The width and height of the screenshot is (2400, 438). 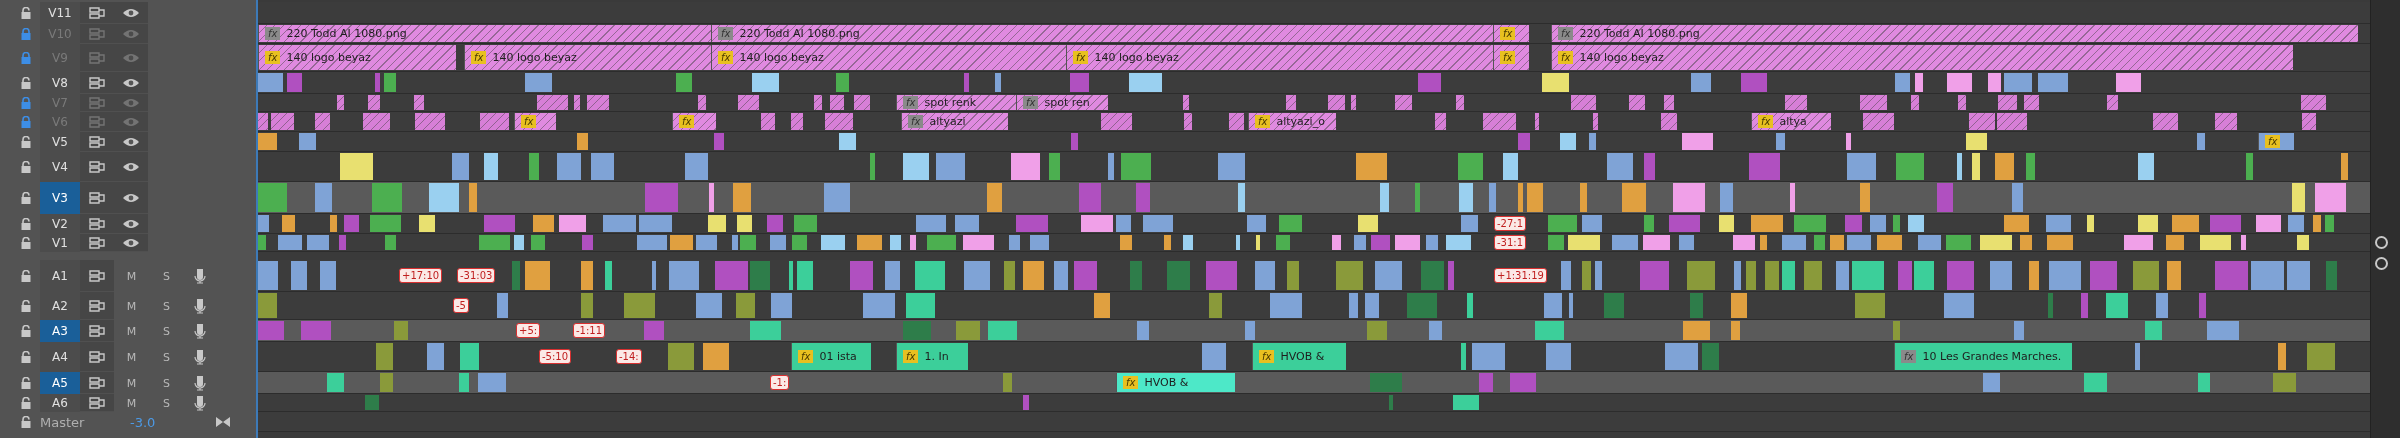 What do you see at coordinates (1510, 223) in the screenshot?
I see `sync-offset-badge: -27:1` at bounding box center [1510, 223].